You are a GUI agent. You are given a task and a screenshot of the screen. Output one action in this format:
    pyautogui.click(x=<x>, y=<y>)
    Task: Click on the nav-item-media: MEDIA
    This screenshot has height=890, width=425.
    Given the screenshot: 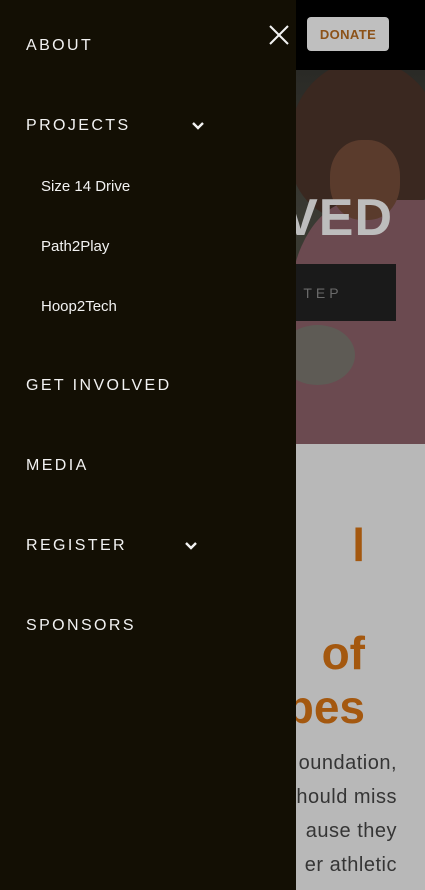 What is the action you would take?
    pyautogui.click(x=57, y=466)
    